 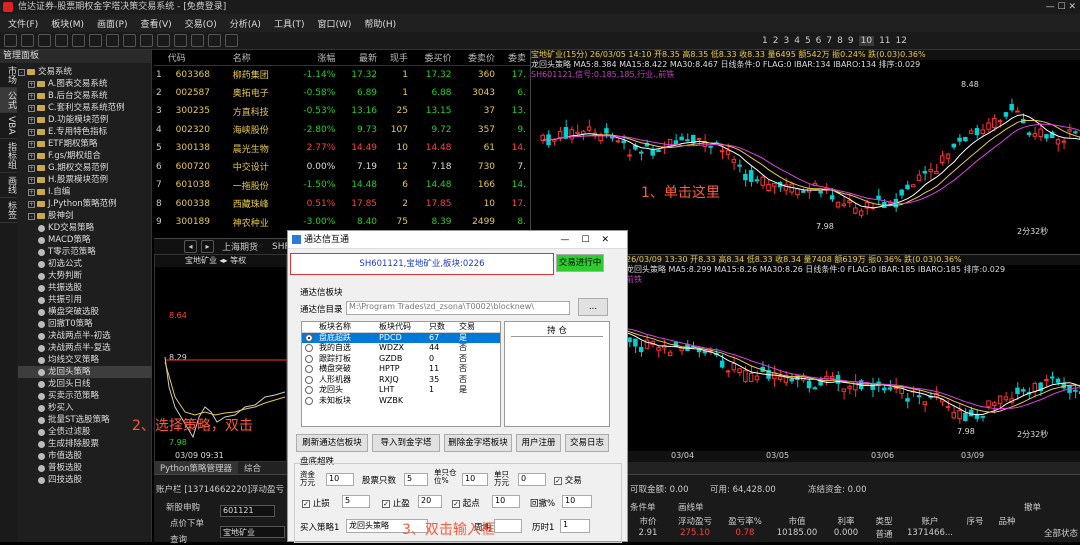 I want to click on period-button: 1, so click(x=765, y=41).